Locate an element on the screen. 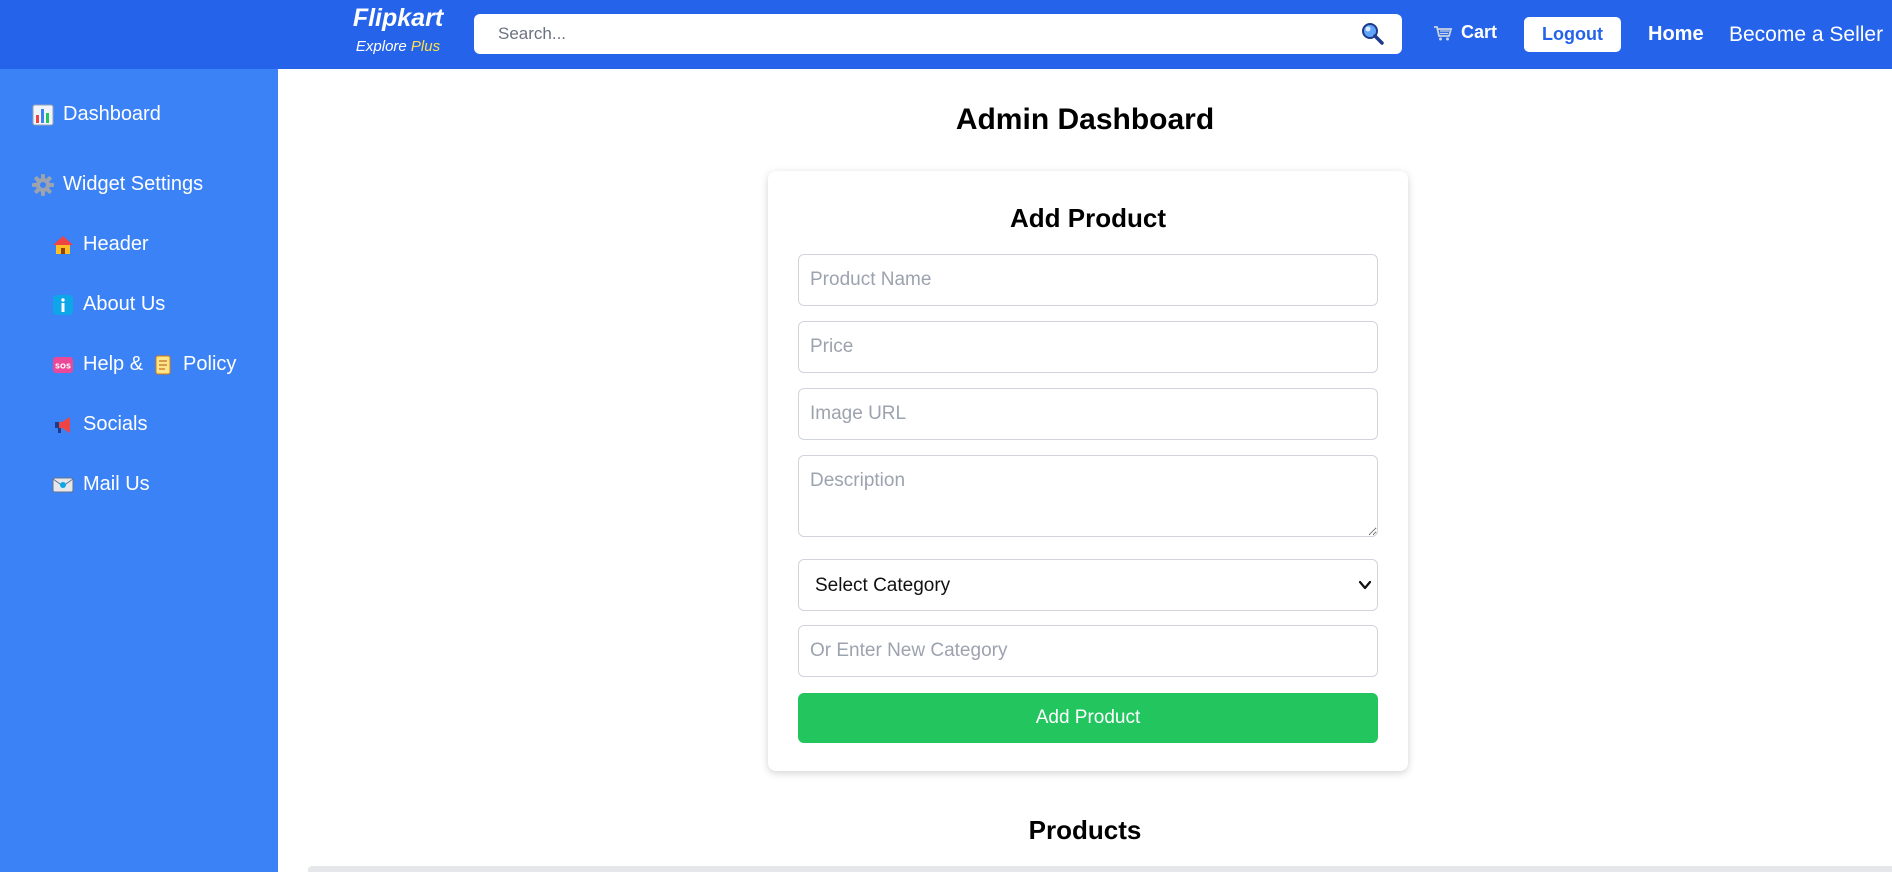 Image resolution: width=1892 pixels, height=872 pixels. svg-text: SOS is located at coordinates (63, 366).